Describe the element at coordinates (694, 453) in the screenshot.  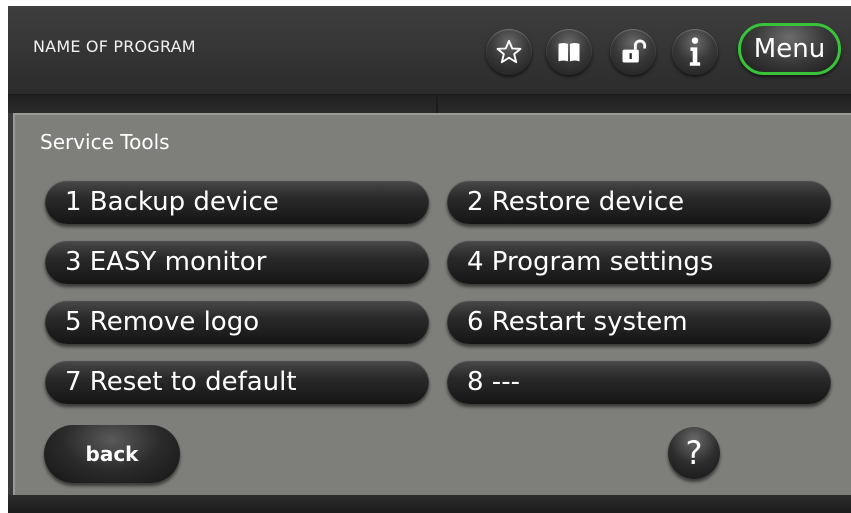
I see `help-button: ?` at that location.